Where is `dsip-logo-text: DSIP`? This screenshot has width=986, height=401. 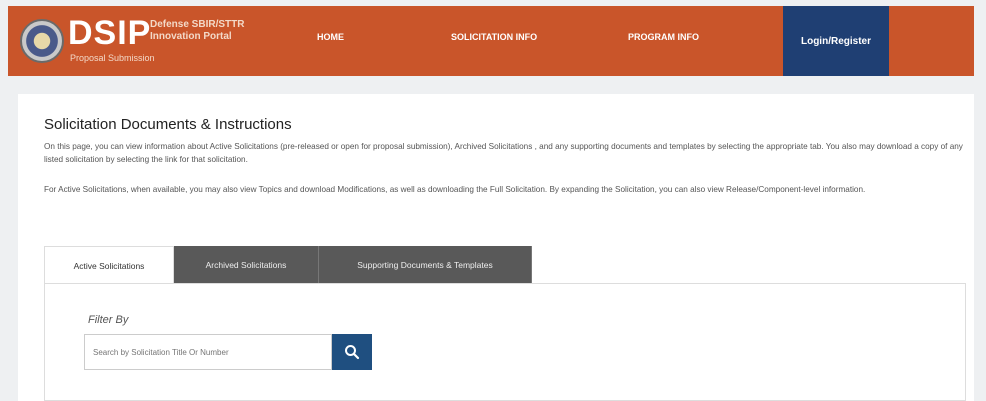
dsip-logo-text: DSIP is located at coordinates (109, 33).